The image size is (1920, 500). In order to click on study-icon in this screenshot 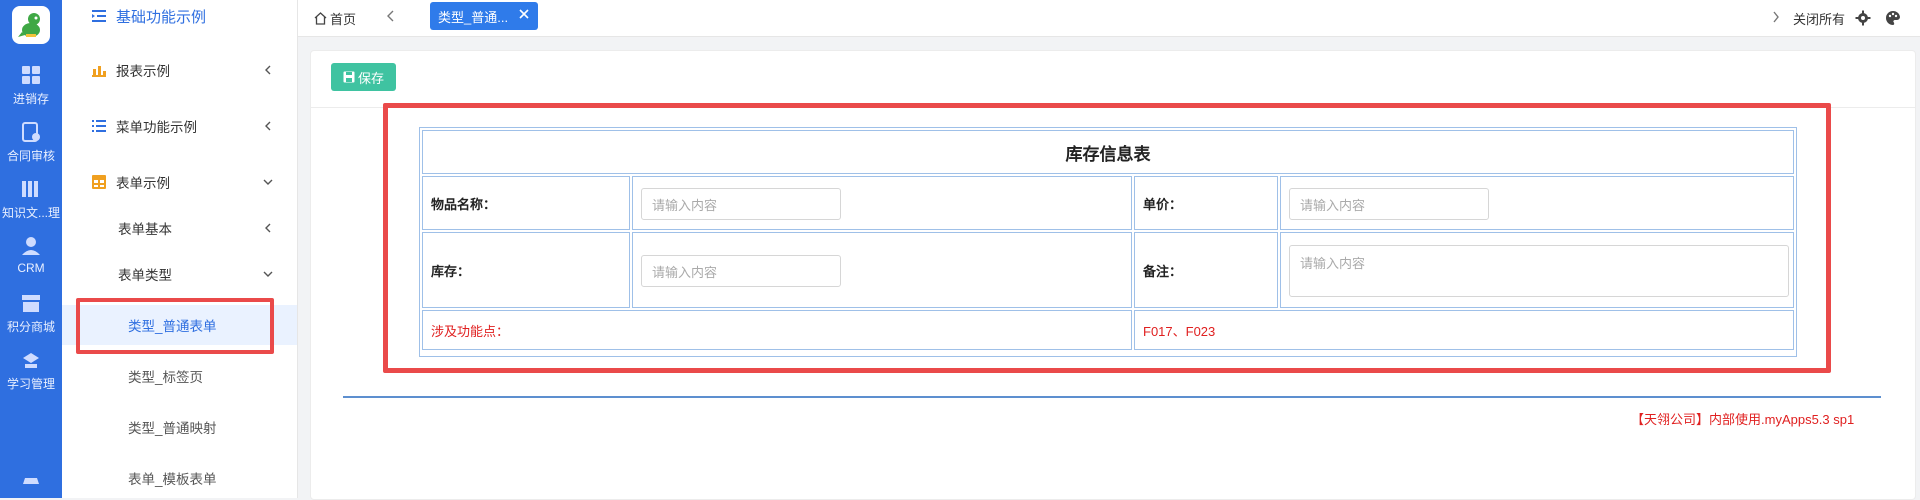, I will do `click(31, 360)`.